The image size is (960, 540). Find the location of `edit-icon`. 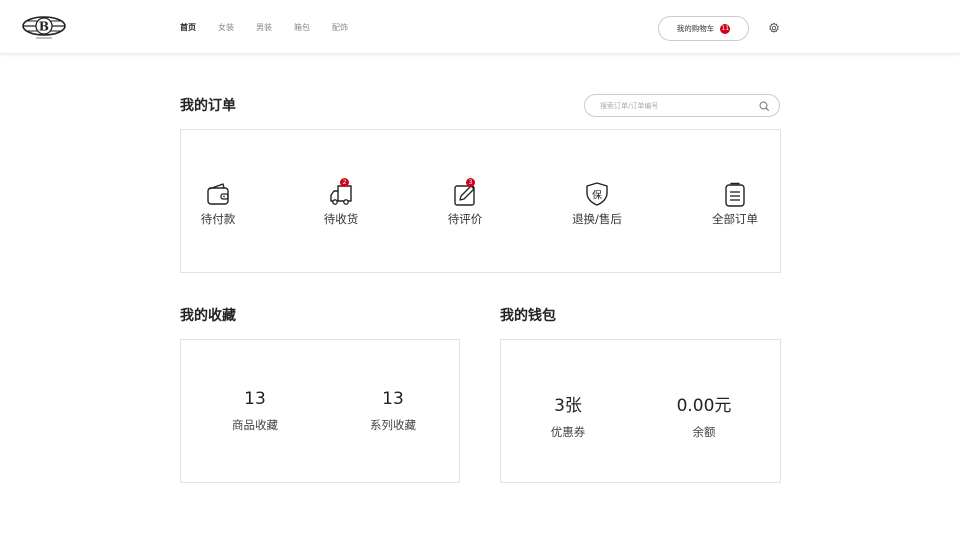

edit-icon is located at coordinates (464, 195).